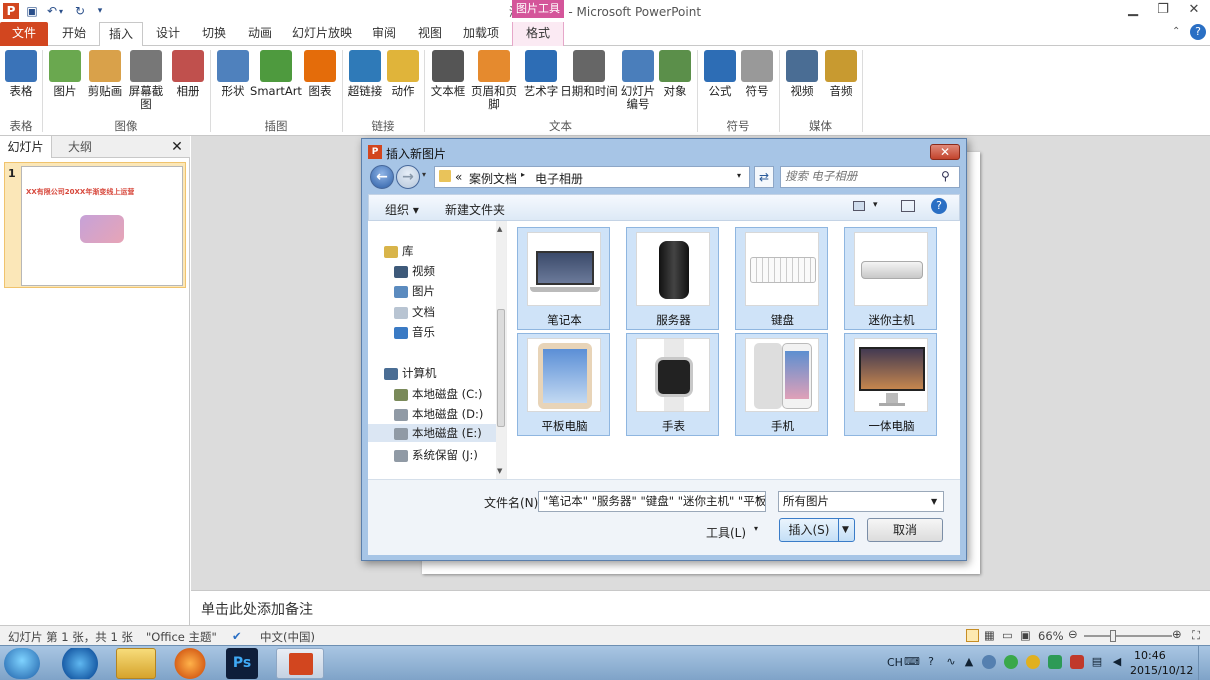 The image size is (1210, 680). I want to click on fit-slide-icon: ⛶, so click(1196, 635).